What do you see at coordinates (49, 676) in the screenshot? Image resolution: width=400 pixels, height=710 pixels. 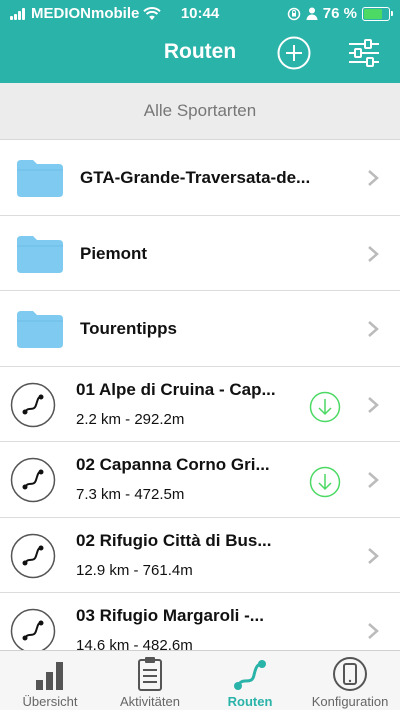 I see `bar-chart-icon` at bounding box center [49, 676].